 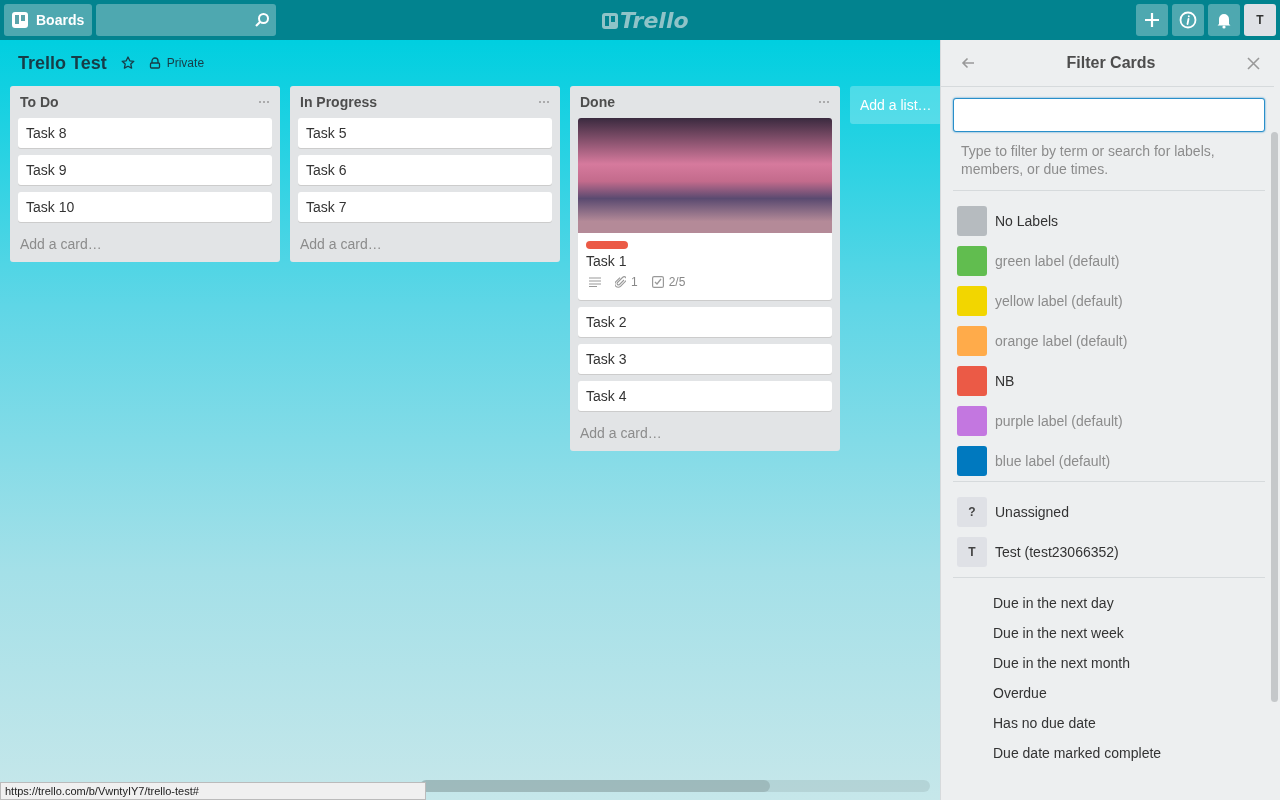 I want to click on member-name: Unassigned, so click(x=1032, y=512).